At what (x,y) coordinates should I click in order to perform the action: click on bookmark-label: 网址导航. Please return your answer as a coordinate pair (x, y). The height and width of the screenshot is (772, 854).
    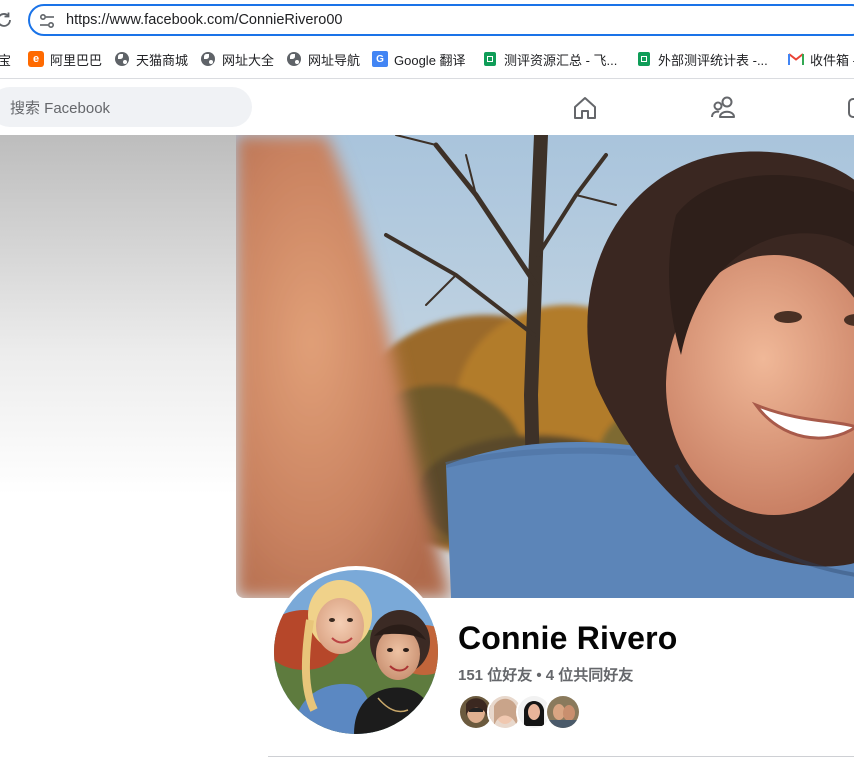
    Looking at the image, I should click on (334, 60).